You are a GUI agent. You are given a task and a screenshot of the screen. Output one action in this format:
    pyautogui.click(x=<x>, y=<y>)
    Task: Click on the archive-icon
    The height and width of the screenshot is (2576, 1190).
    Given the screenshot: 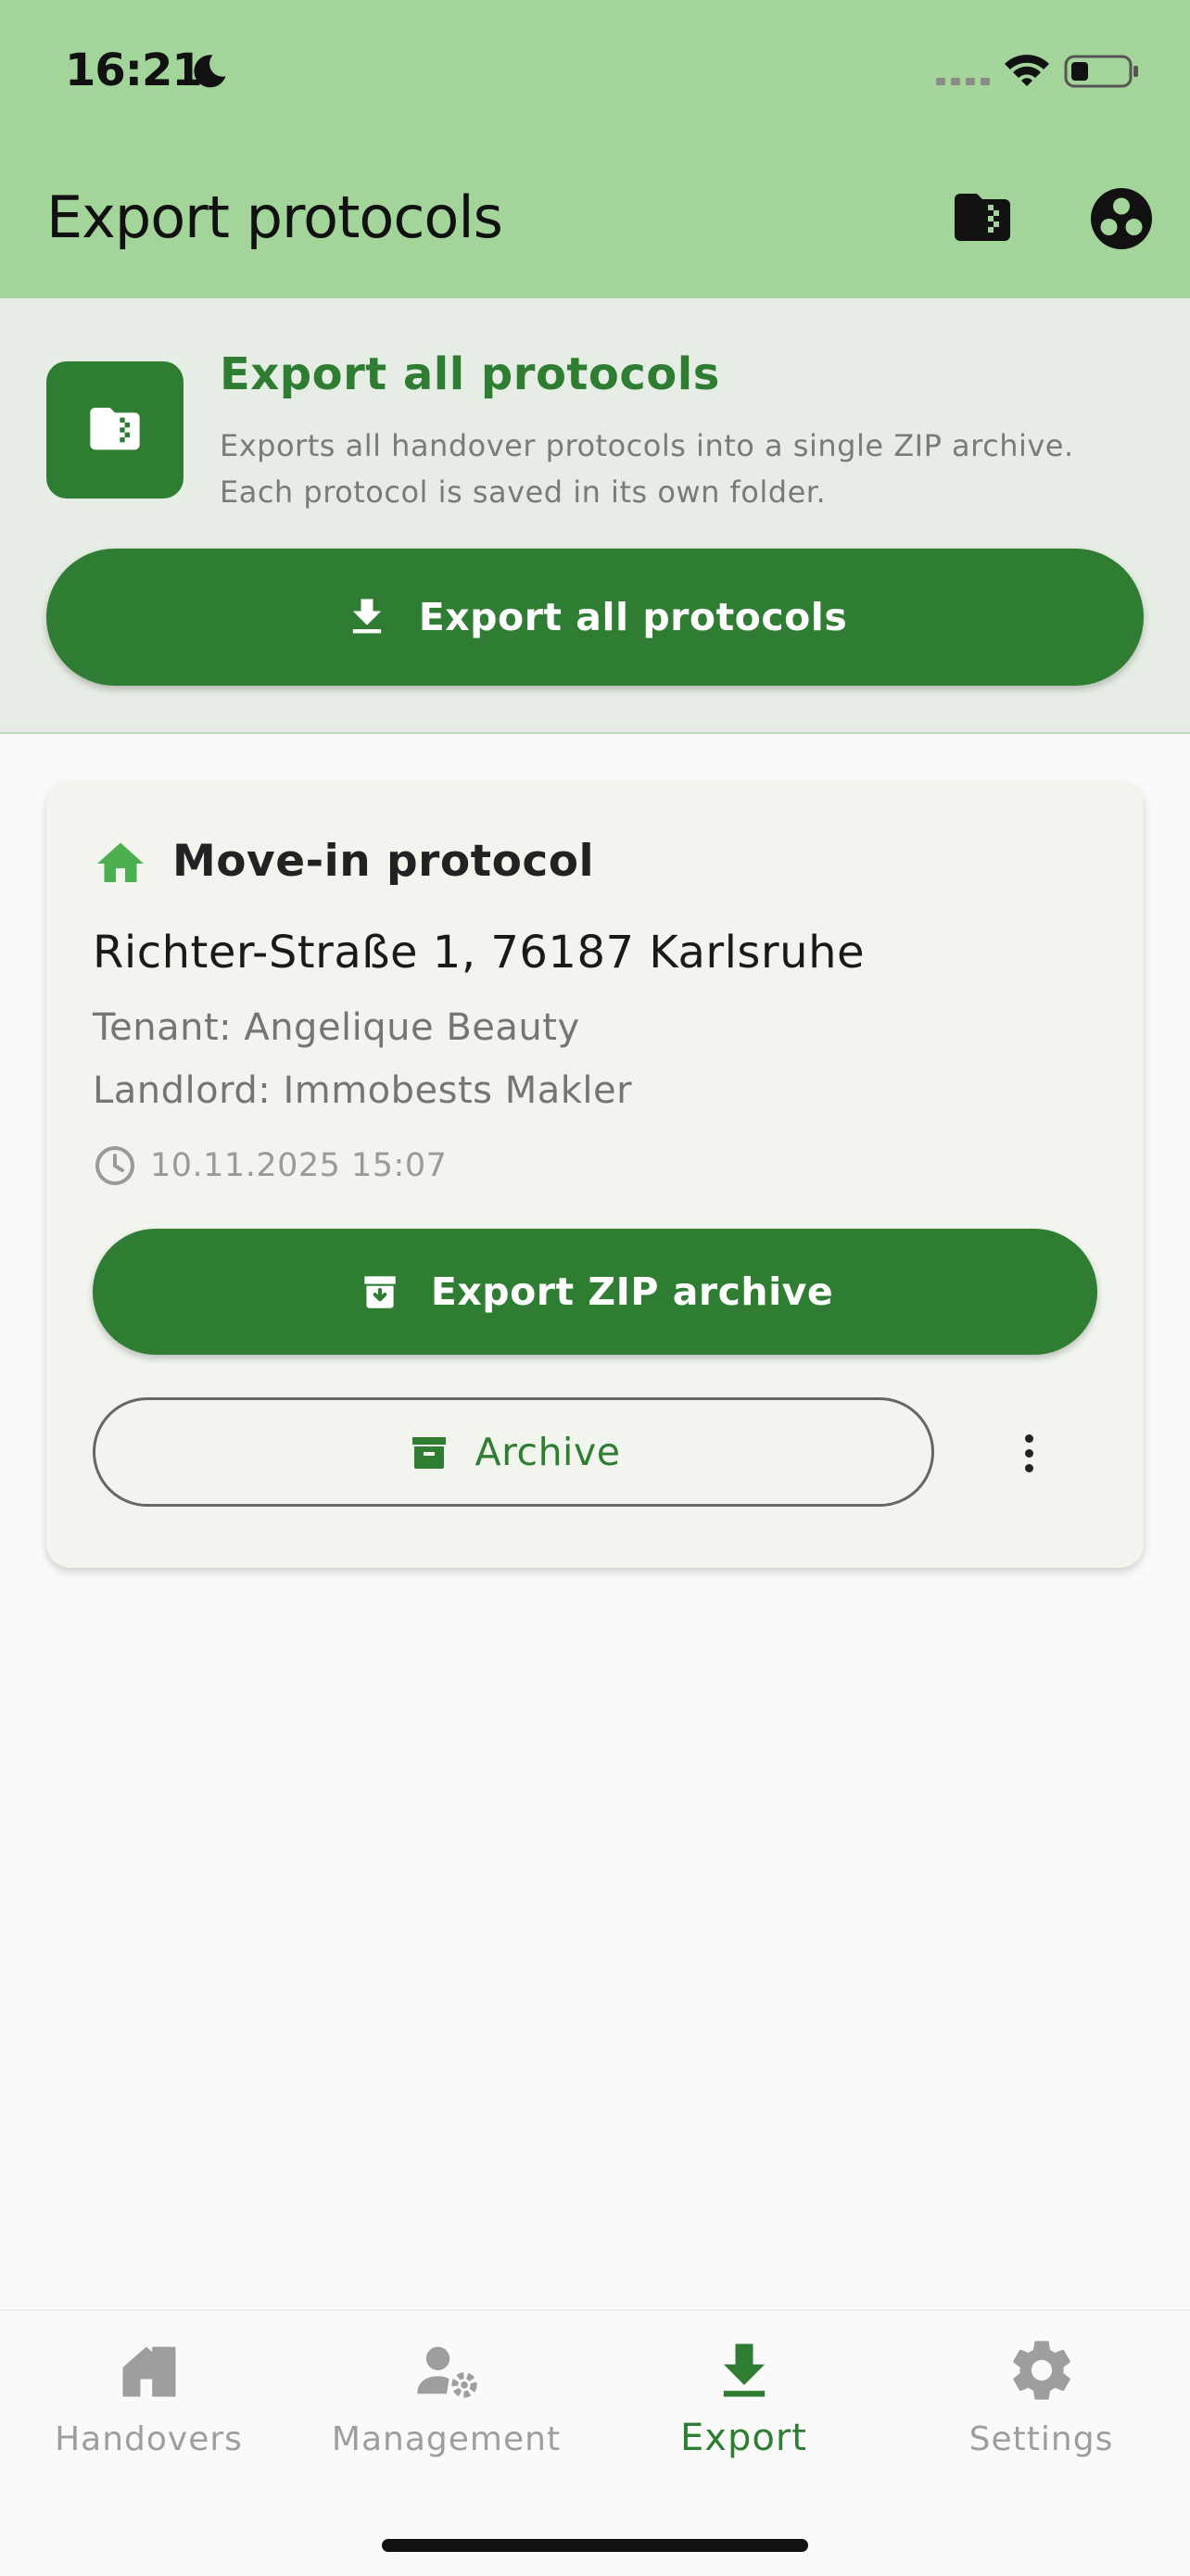 What is the action you would take?
    pyautogui.click(x=428, y=1453)
    